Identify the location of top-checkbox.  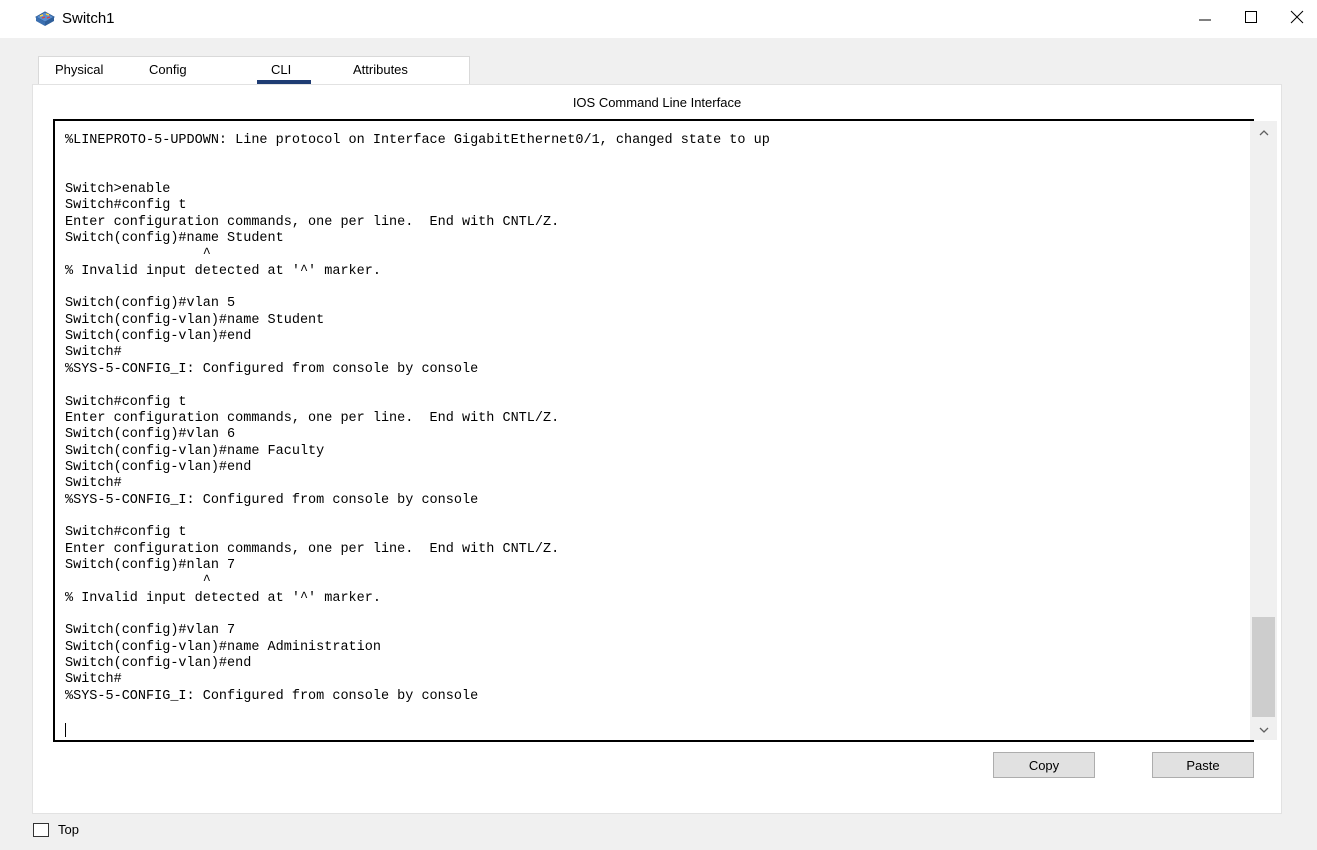
(41, 830).